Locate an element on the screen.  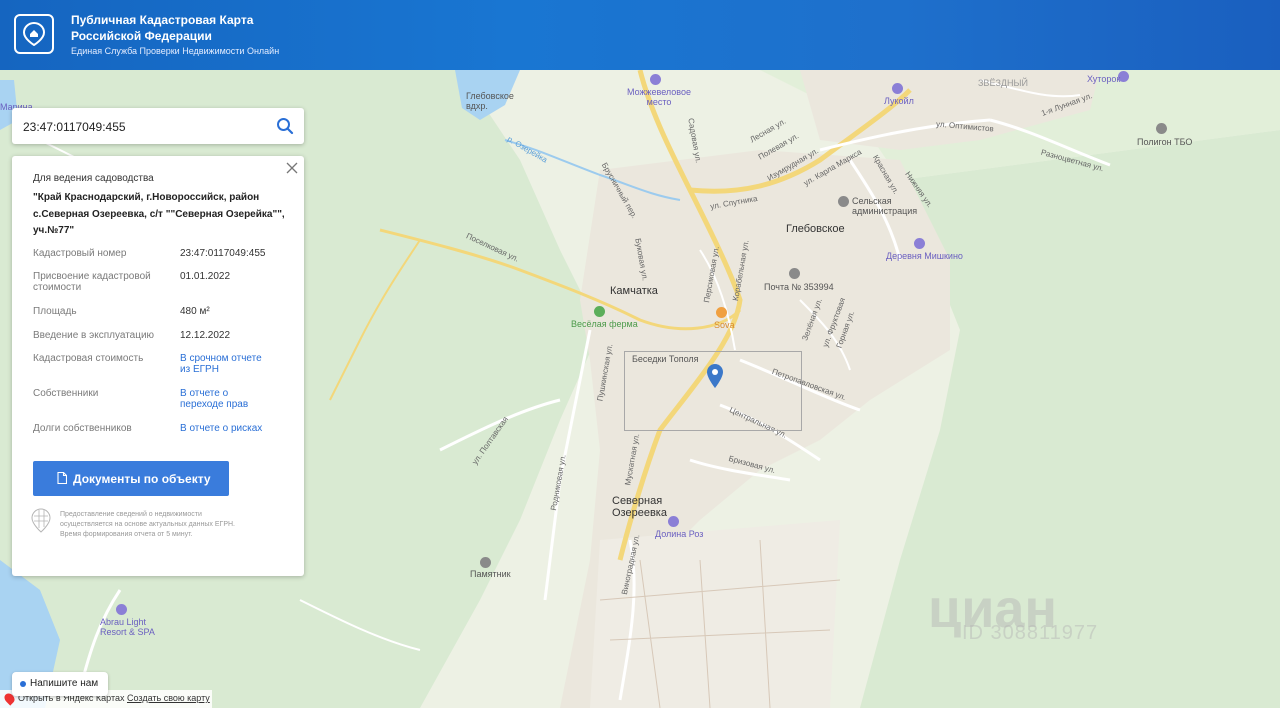
map-label-pochta: Почта № 353994 is located at coordinates (799, 287).